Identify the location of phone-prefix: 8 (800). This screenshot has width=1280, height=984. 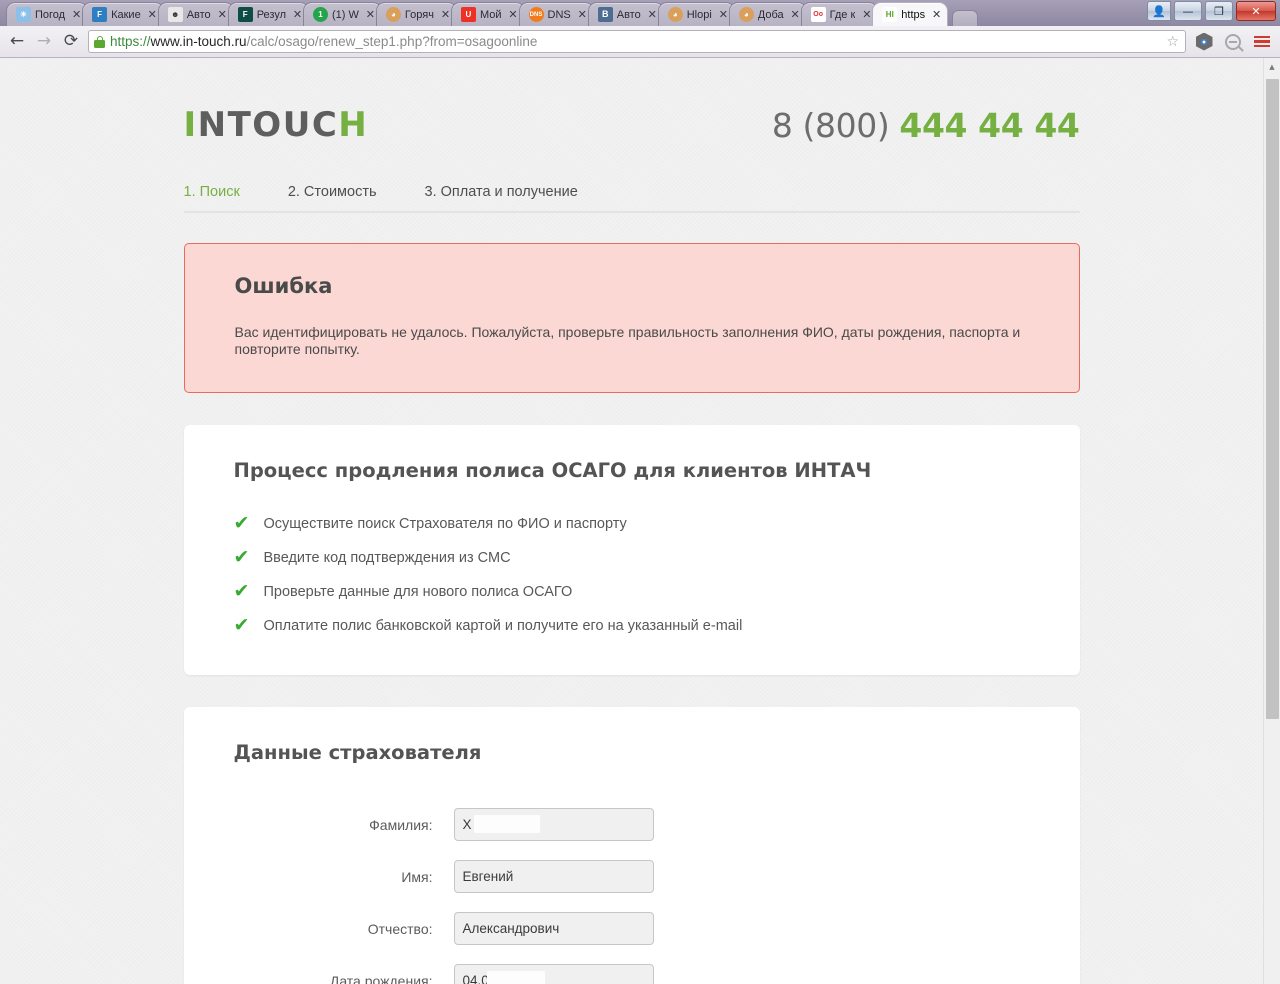
(830, 125).